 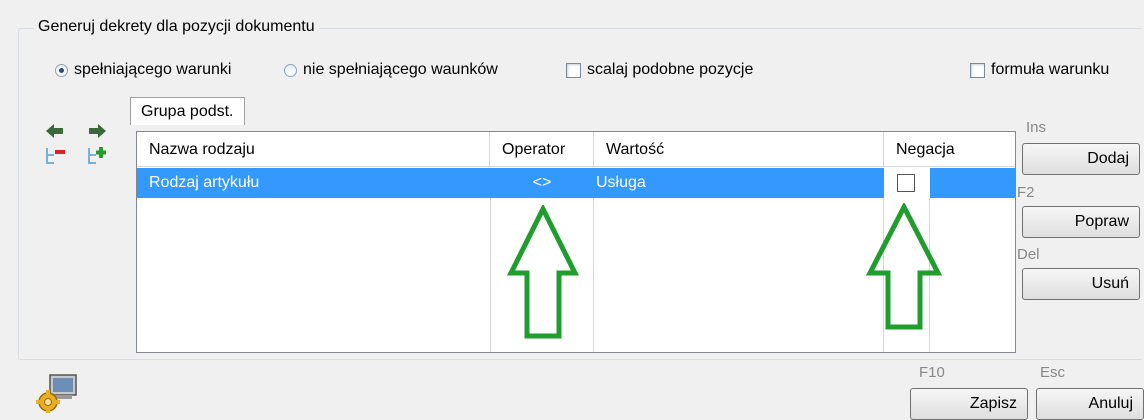 I want to click on radio-unchecked-icon, so click(x=290, y=70).